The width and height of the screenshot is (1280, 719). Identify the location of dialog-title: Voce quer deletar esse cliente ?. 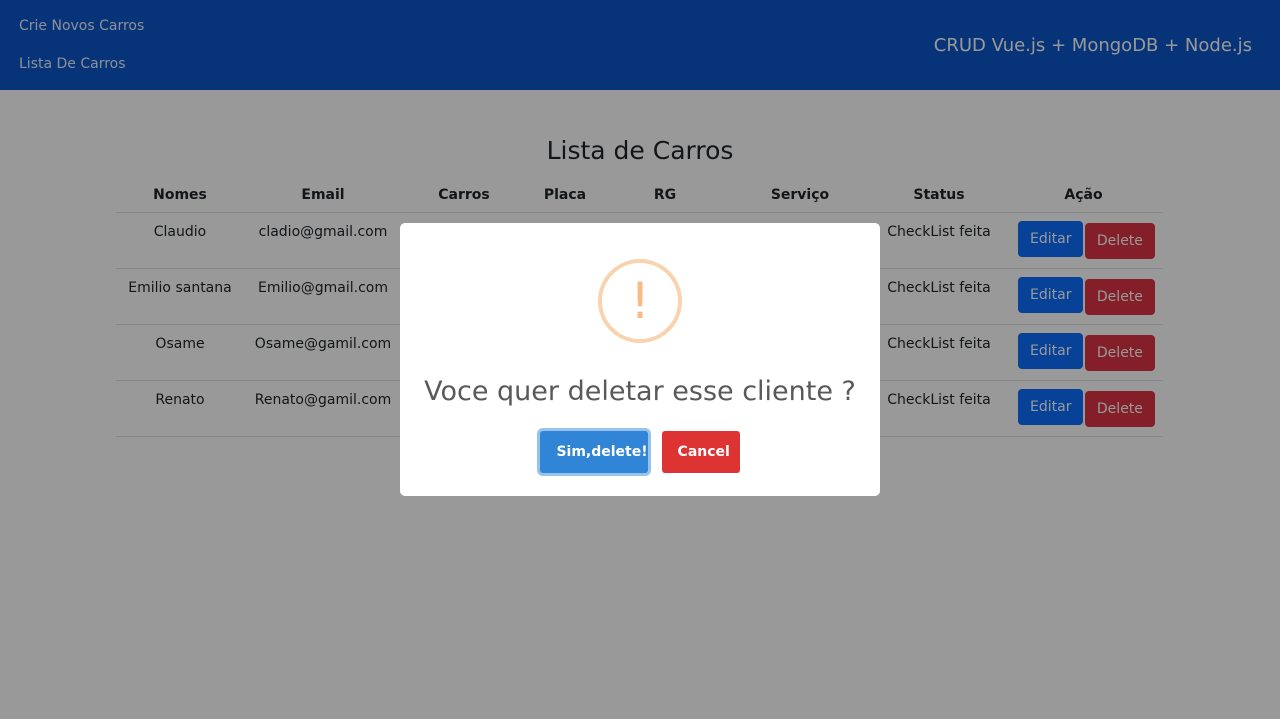
(640, 391).